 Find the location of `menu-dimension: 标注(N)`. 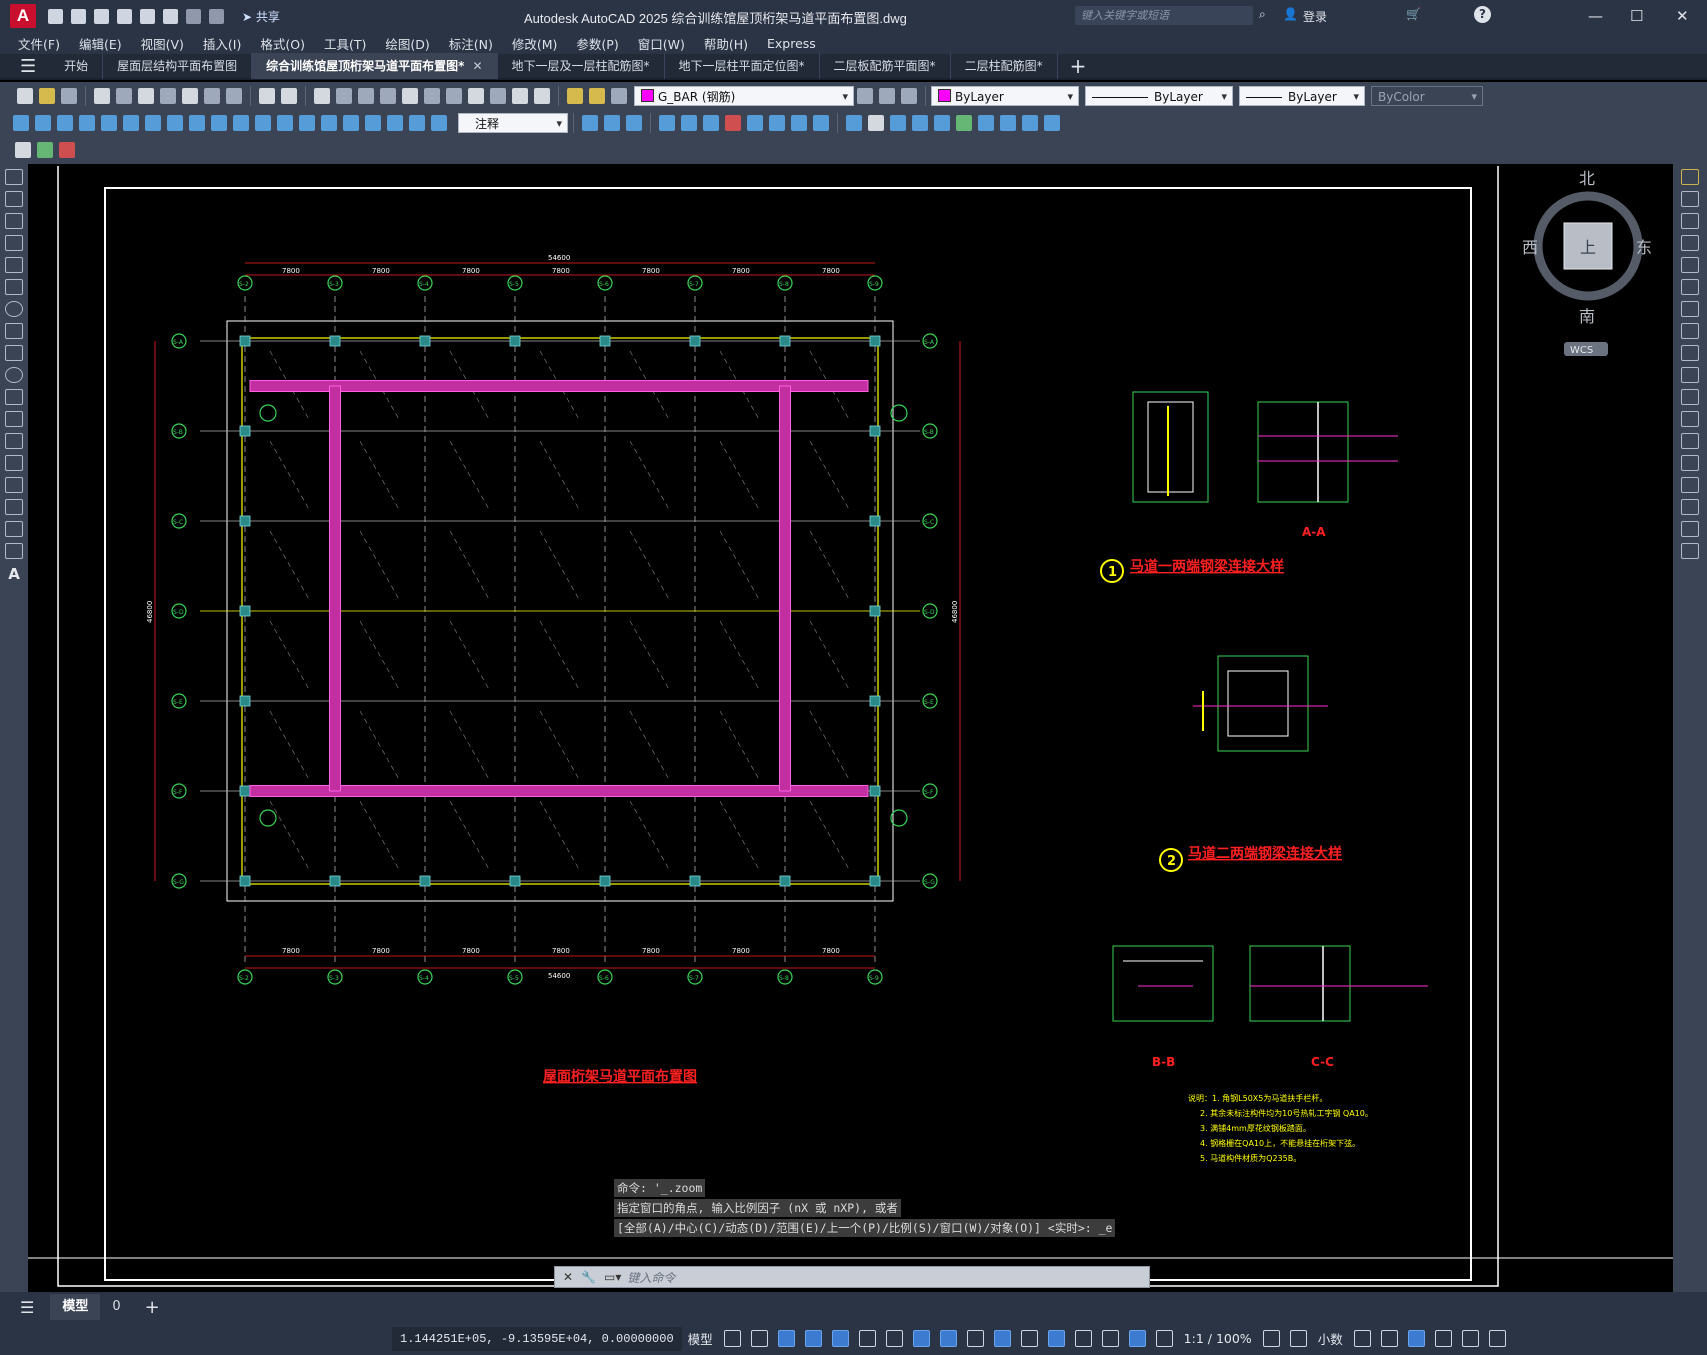

menu-dimension: 标注(N) is located at coordinates (471, 43).